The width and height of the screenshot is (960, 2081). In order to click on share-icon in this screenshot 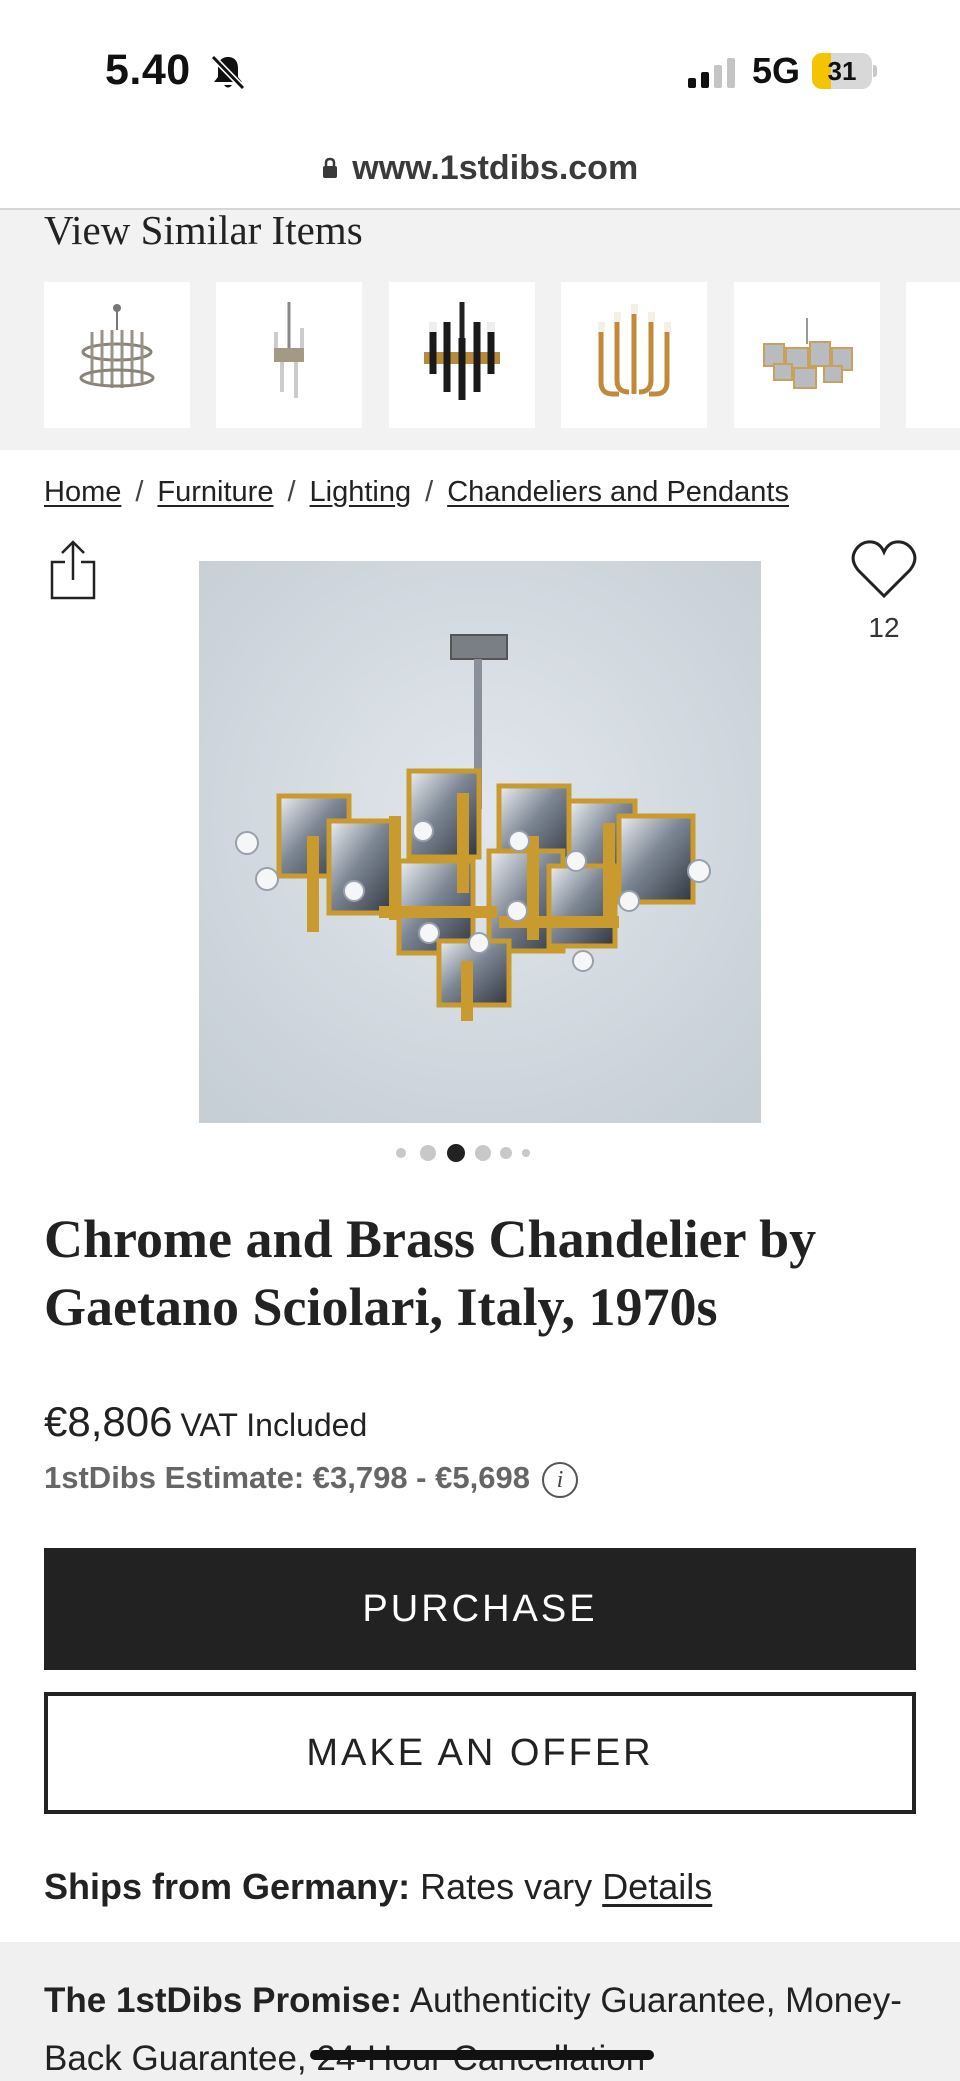, I will do `click(73, 570)`.